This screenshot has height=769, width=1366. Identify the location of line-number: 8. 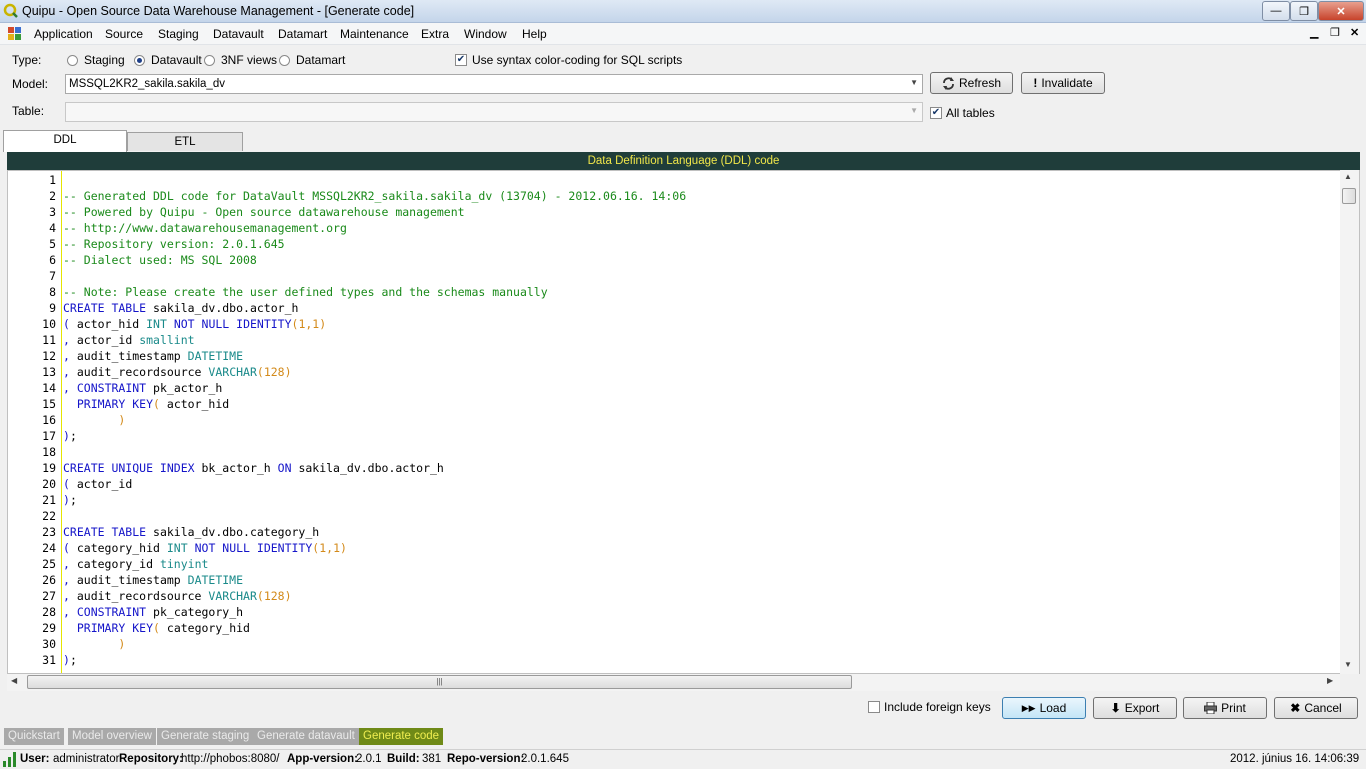
(52, 292).